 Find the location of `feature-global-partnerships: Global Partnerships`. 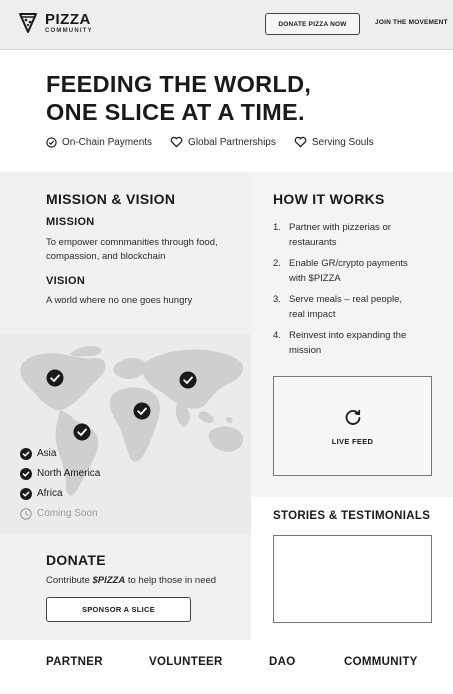

feature-global-partnerships: Global Partnerships is located at coordinates (223, 142).